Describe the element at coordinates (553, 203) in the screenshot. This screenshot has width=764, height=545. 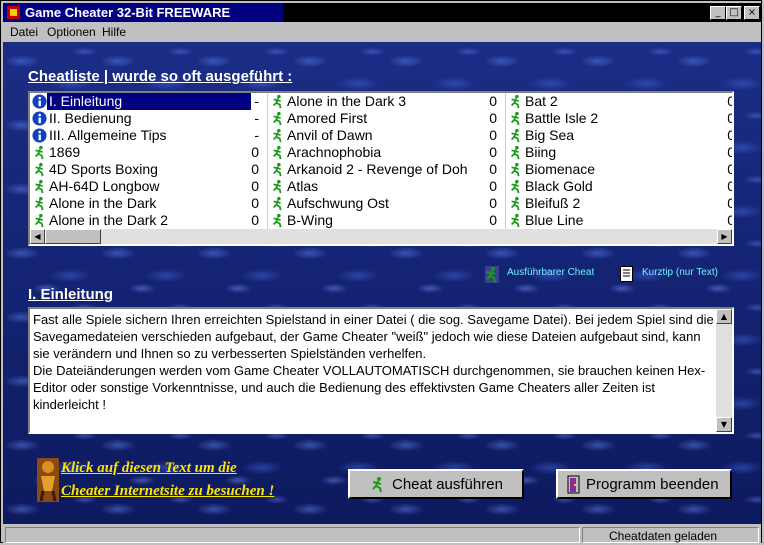
I see `cheat-name: Bleifuß 2` at that location.